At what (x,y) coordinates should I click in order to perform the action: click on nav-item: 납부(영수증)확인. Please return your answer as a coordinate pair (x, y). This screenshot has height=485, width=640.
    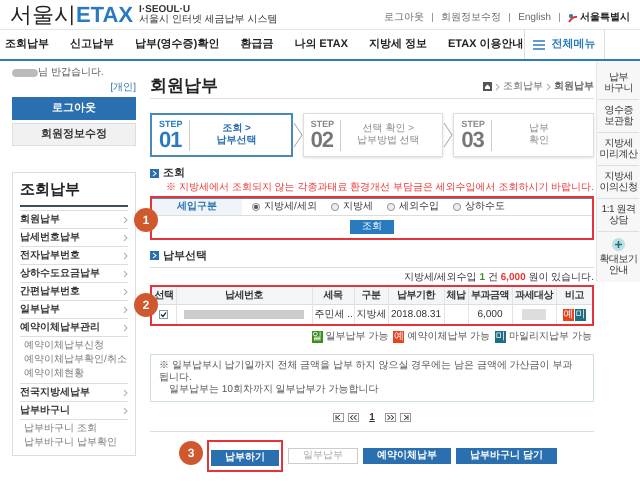
    Looking at the image, I should click on (177, 44).